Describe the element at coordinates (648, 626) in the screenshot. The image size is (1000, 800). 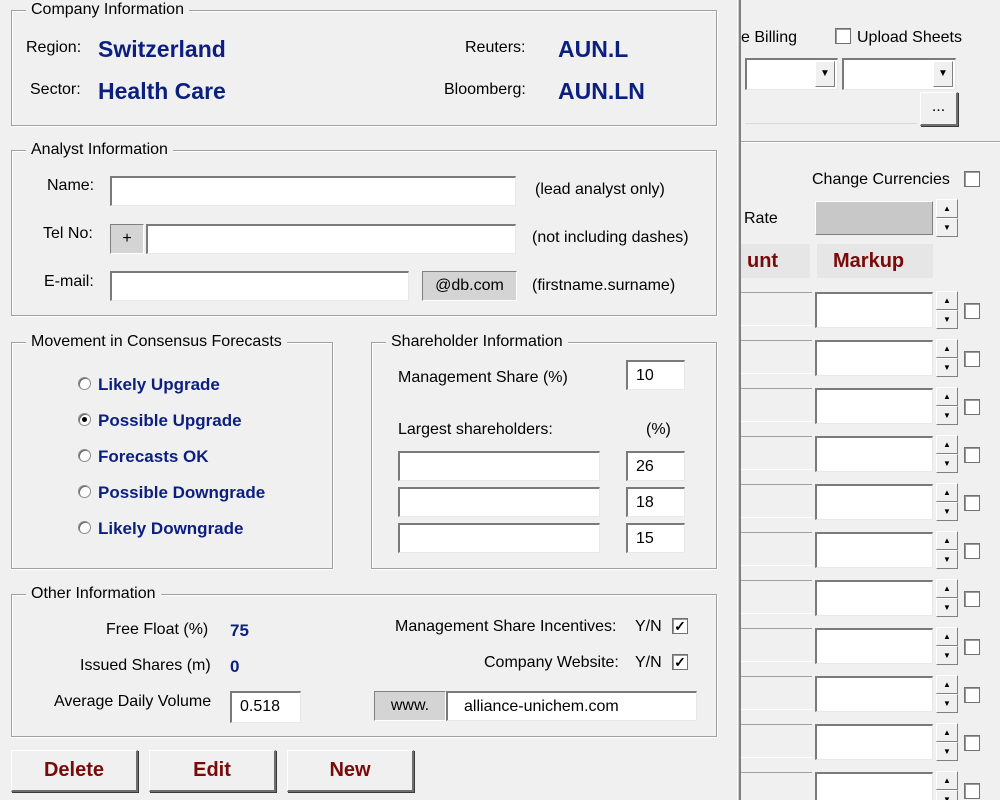
I see `mgmt-incentives-yn: Y/N` at that location.